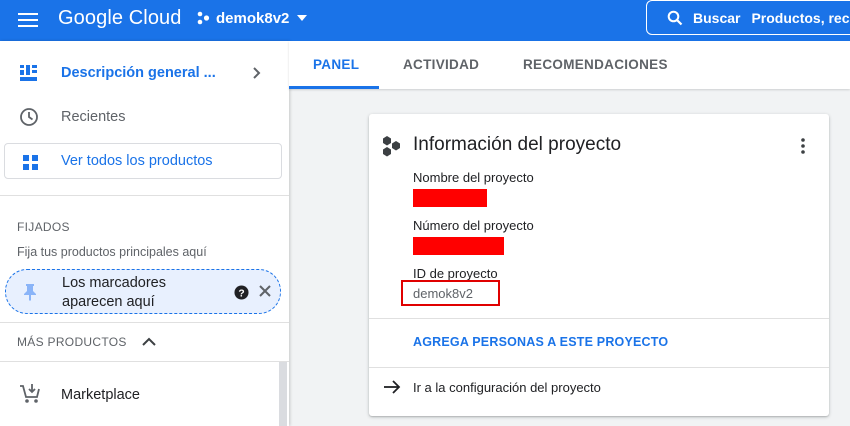 The image size is (850, 426). I want to click on view-all-products-button: Ver todos los productos, so click(143, 161).